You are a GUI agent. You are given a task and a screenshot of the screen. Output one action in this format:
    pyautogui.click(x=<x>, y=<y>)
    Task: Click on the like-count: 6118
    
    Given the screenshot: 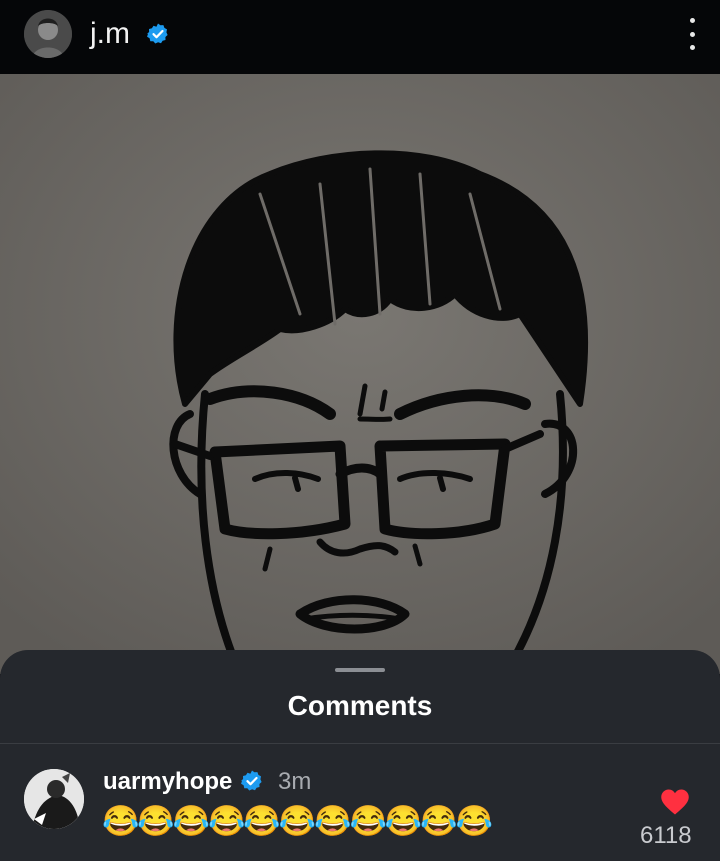 What is the action you would take?
    pyautogui.click(x=666, y=835)
    